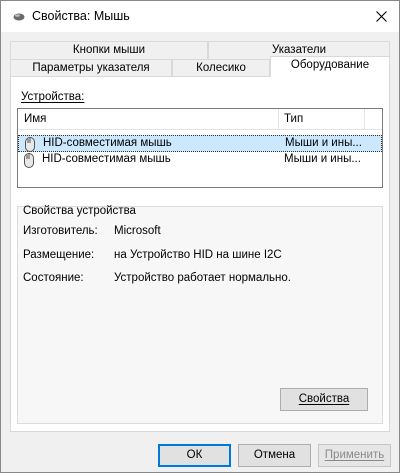  I want to click on cancel-button: Отмена, so click(274, 455).